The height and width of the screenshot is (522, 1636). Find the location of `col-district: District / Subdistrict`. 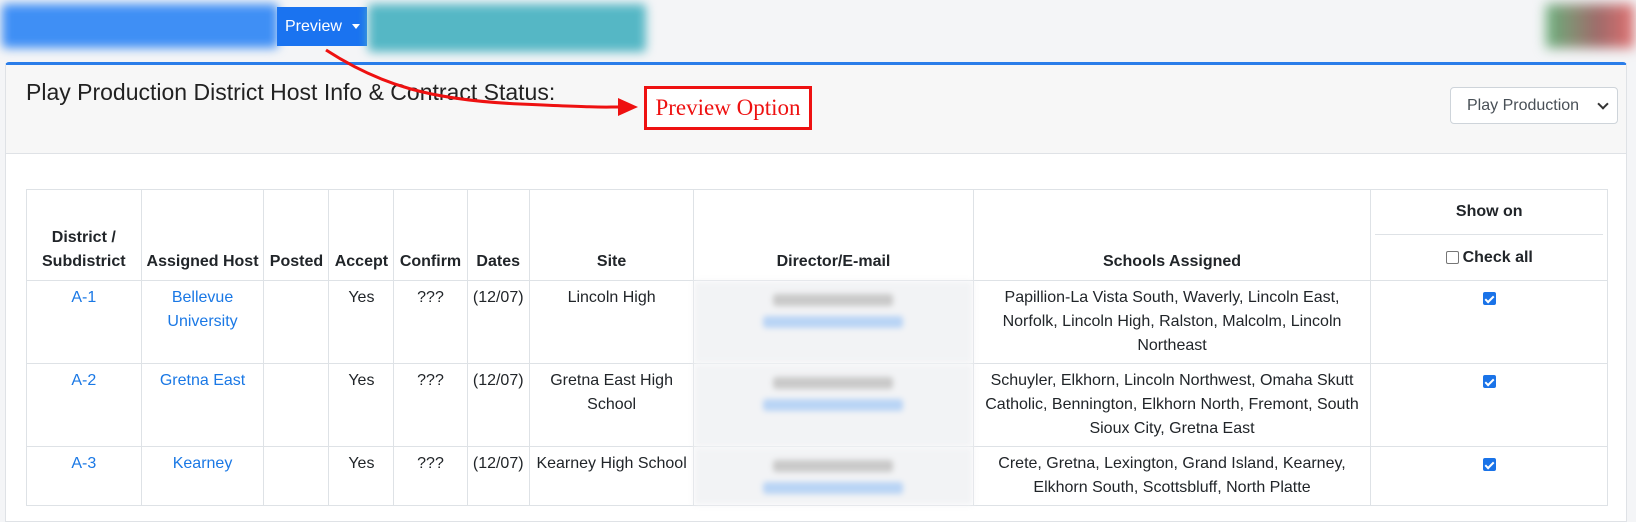

col-district: District / Subdistrict is located at coordinates (84, 235).